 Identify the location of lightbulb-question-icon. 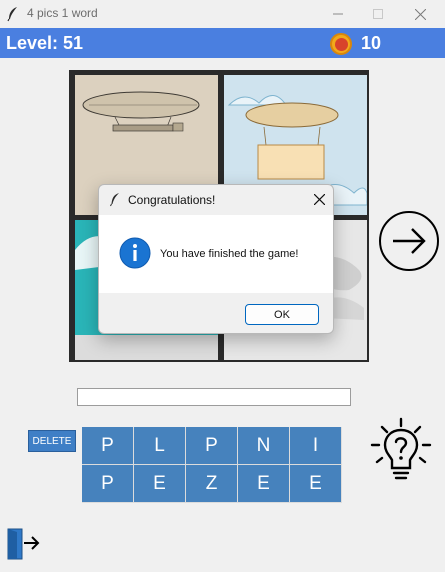
(401, 448).